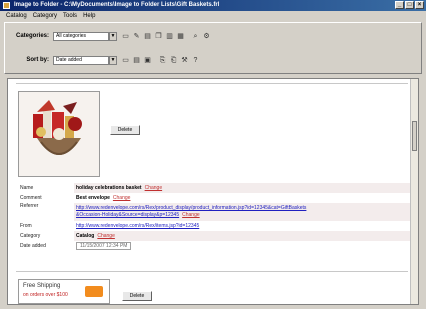 The image size is (426, 309). What do you see at coordinates (26, 226) in the screenshot?
I see `from-key: From` at bounding box center [26, 226].